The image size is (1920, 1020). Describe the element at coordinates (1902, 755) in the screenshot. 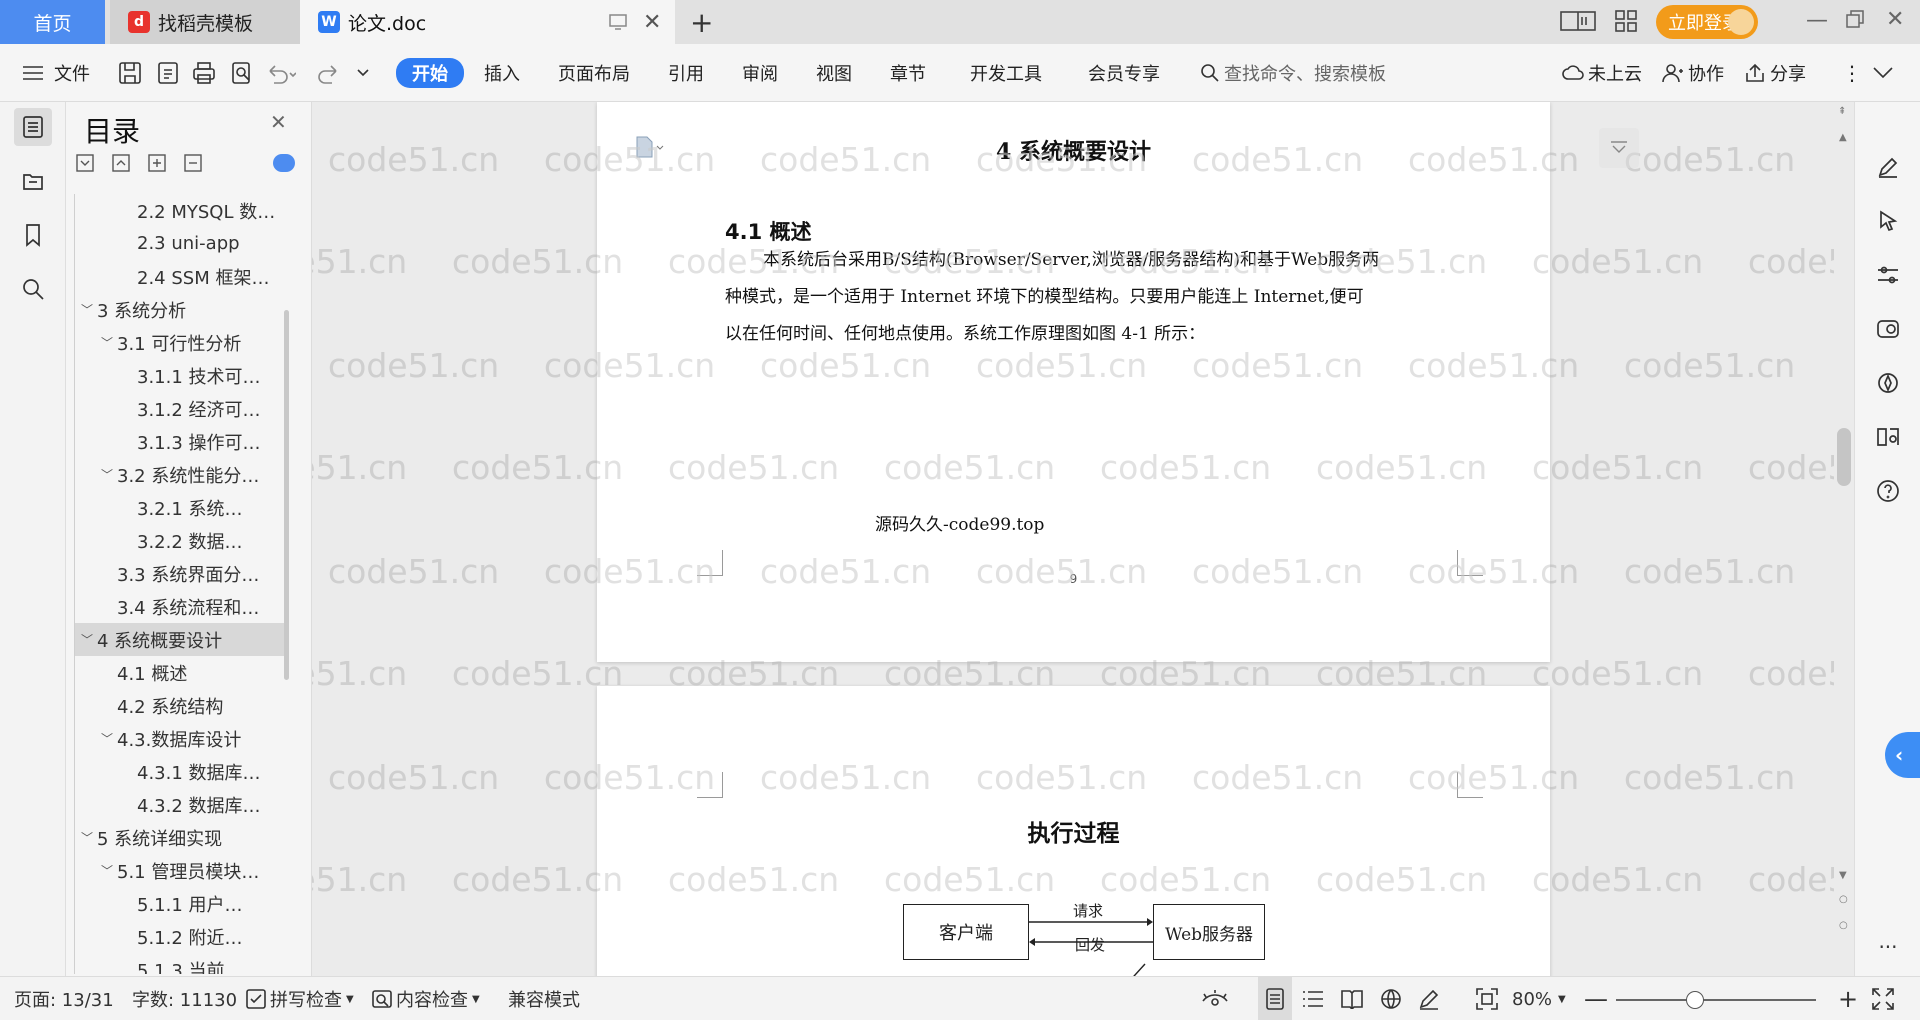

I see `expand-panel-icon: ‹` at that location.